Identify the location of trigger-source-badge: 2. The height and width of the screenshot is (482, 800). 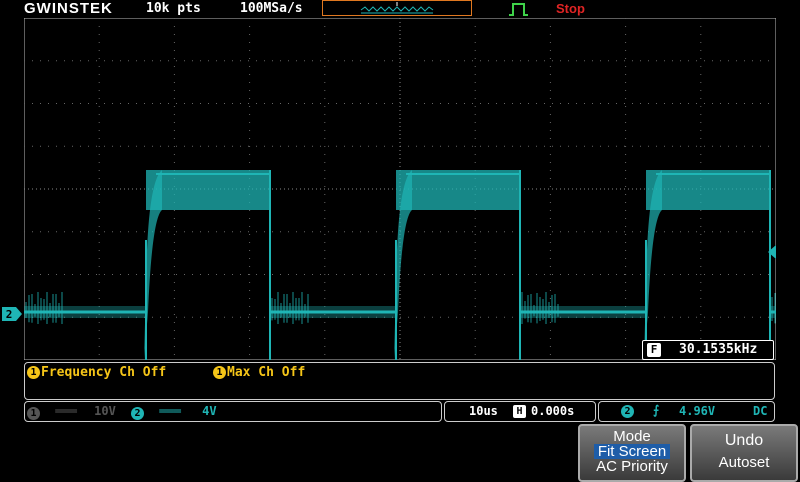
(627, 411).